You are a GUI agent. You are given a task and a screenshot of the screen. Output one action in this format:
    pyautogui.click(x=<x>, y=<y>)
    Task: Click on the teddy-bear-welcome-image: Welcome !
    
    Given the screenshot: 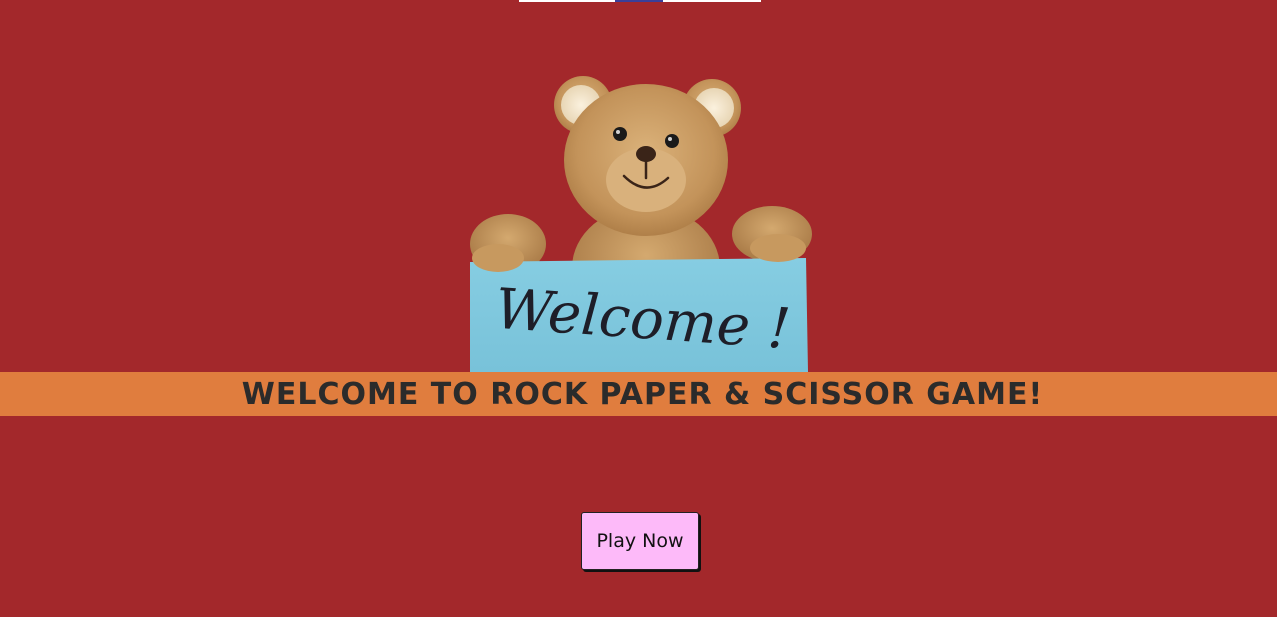 What is the action you would take?
    pyautogui.click(x=641, y=220)
    